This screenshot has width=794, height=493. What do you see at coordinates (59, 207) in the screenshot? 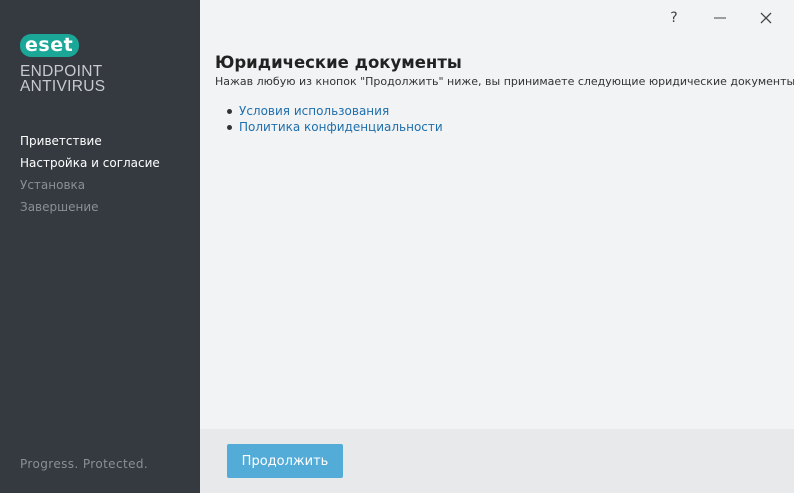
I see `step-completion: Завершение` at bounding box center [59, 207].